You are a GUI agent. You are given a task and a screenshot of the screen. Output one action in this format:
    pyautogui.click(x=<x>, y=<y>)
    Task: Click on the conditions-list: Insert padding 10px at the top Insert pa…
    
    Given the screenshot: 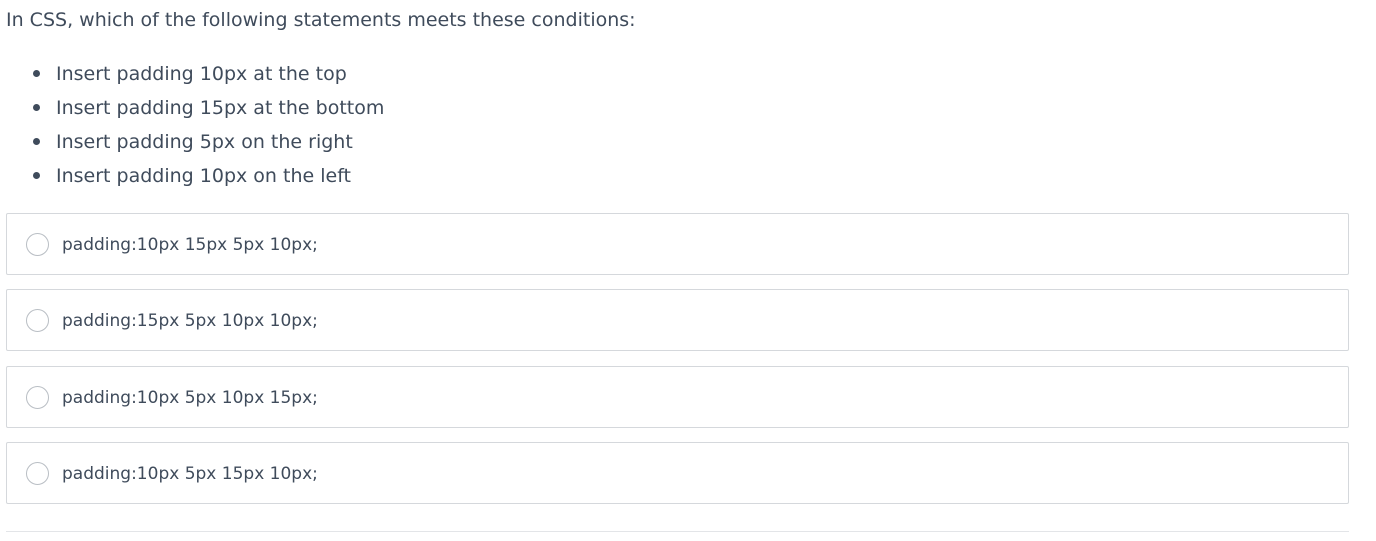 What is the action you would take?
    pyautogui.click(x=192, y=128)
    